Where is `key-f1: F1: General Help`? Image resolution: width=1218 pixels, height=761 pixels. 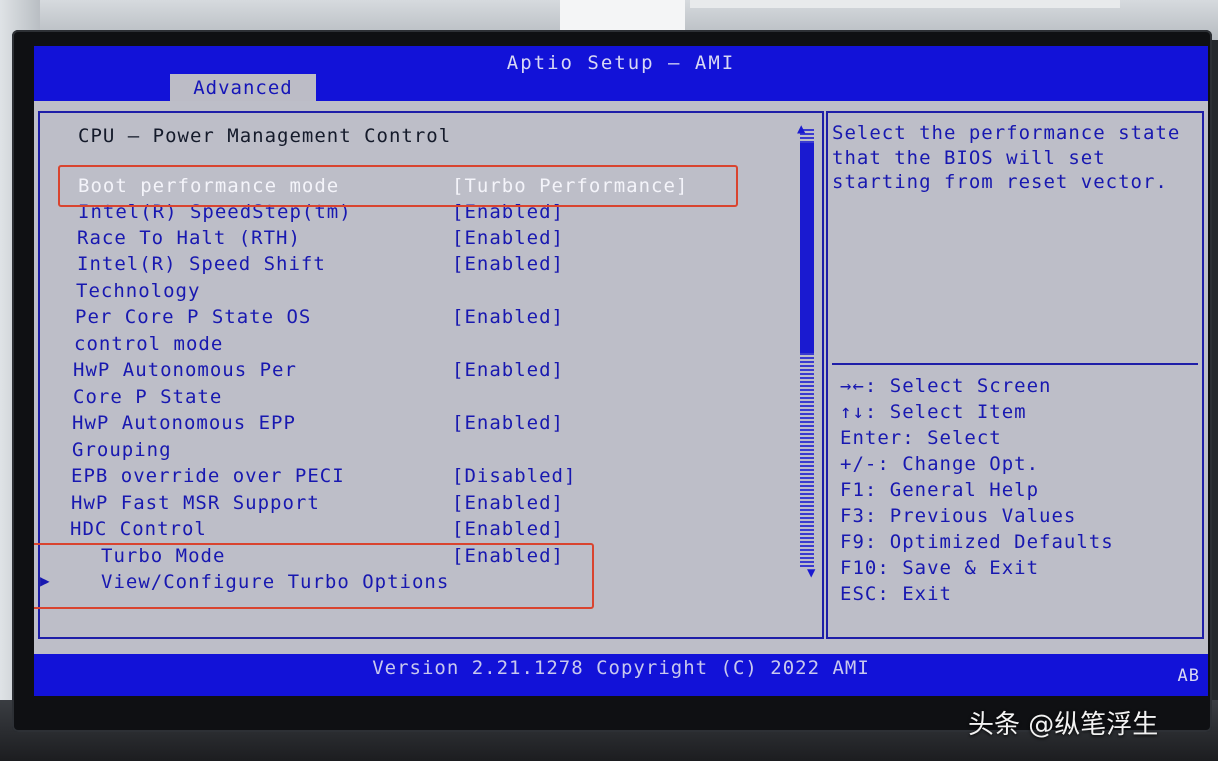
key-f1: F1: General Help is located at coordinates (940, 490).